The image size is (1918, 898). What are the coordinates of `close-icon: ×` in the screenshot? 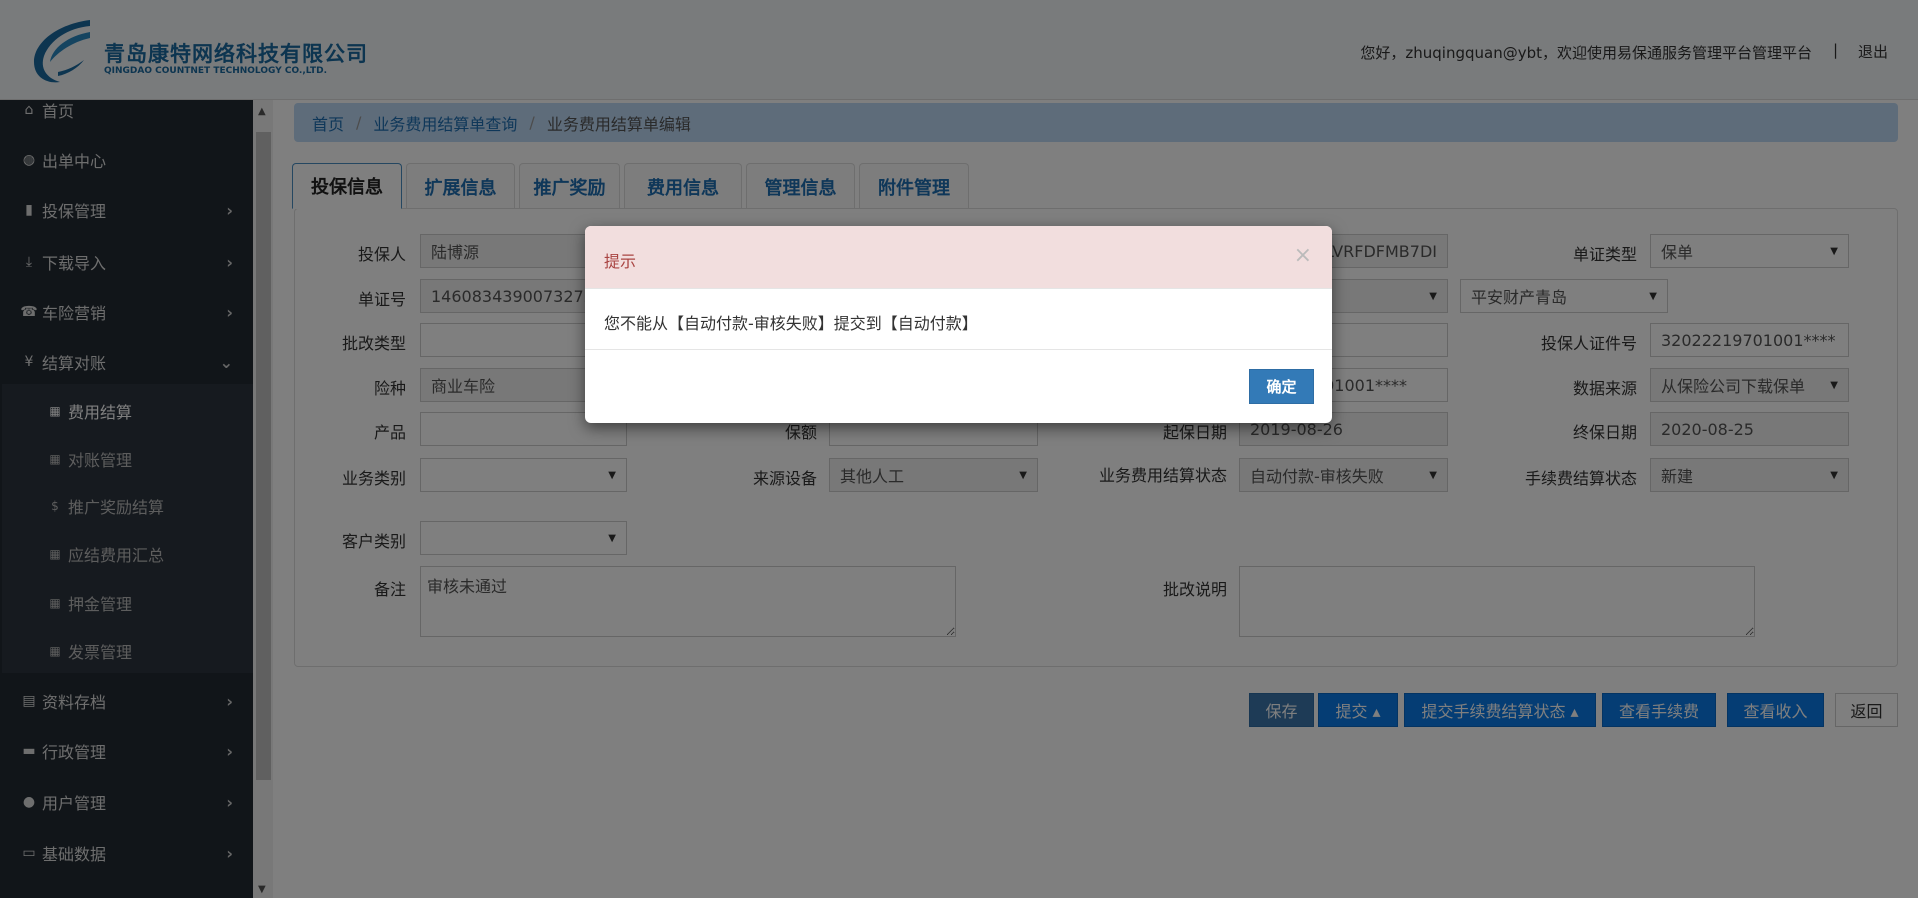 It's located at (1303, 255).